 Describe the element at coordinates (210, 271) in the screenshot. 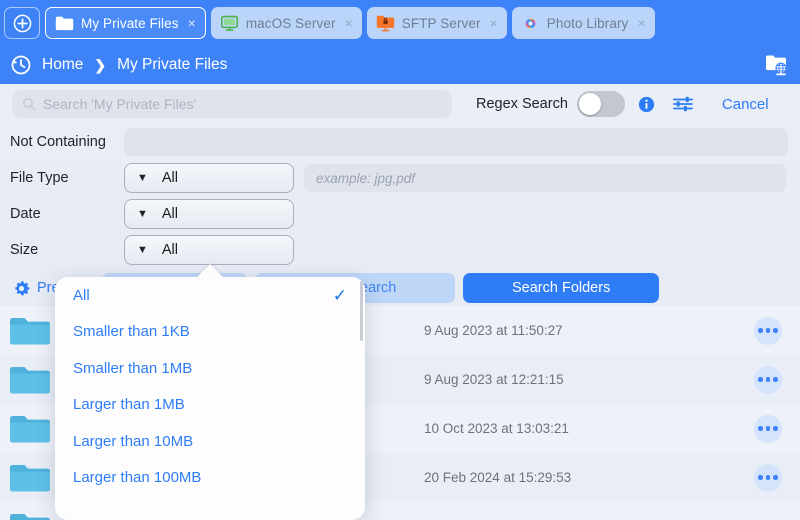

I see `popover-arrow` at that location.